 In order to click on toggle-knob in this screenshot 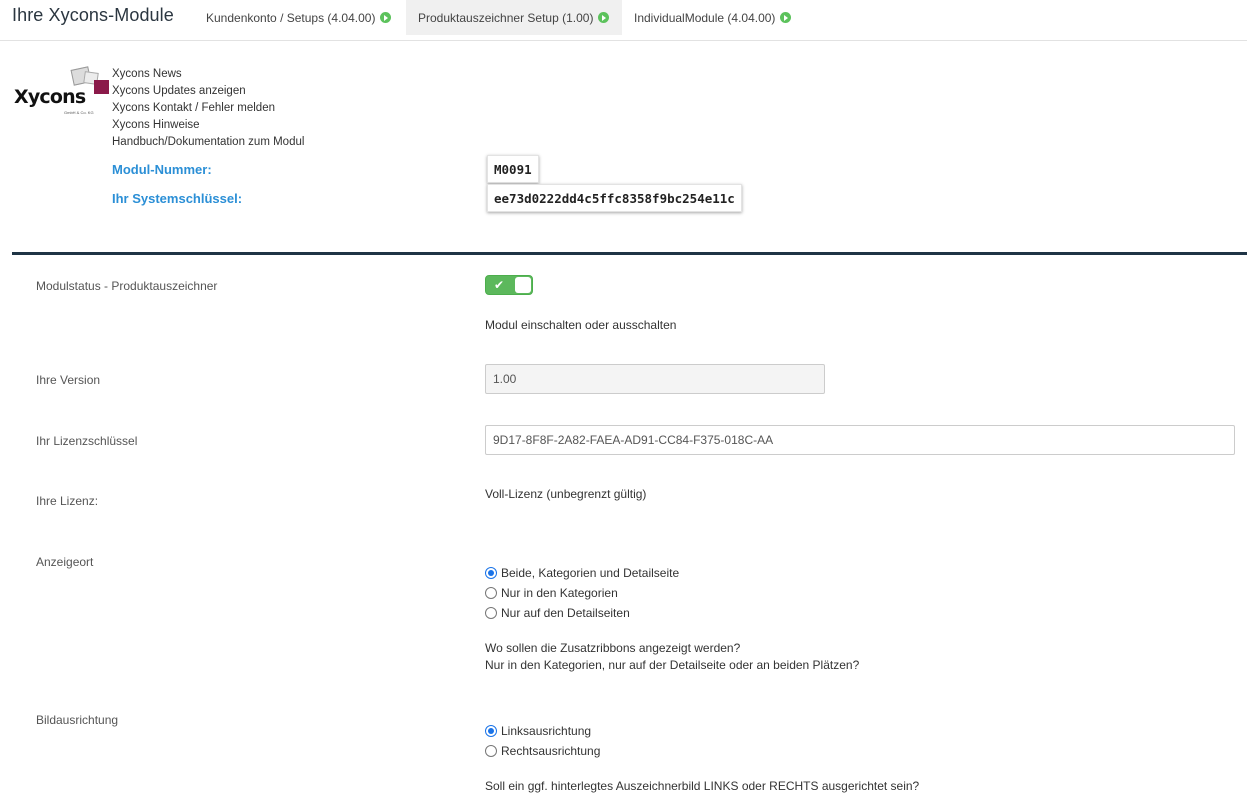, I will do `click(523, 285)`.